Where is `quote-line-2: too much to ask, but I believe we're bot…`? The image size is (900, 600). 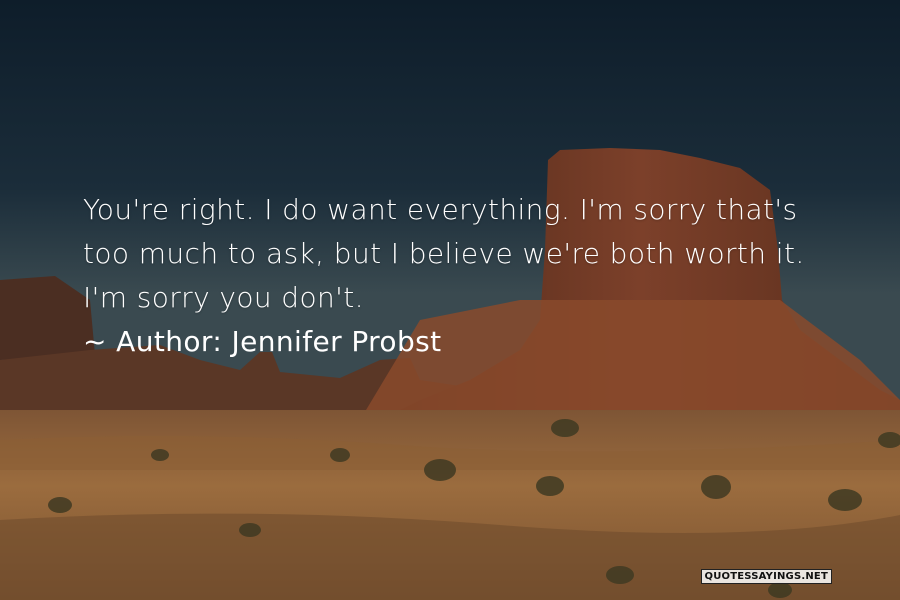 quote-line-2: too much to ask, but I believe we're bot… is located at coordinates (444, 253).